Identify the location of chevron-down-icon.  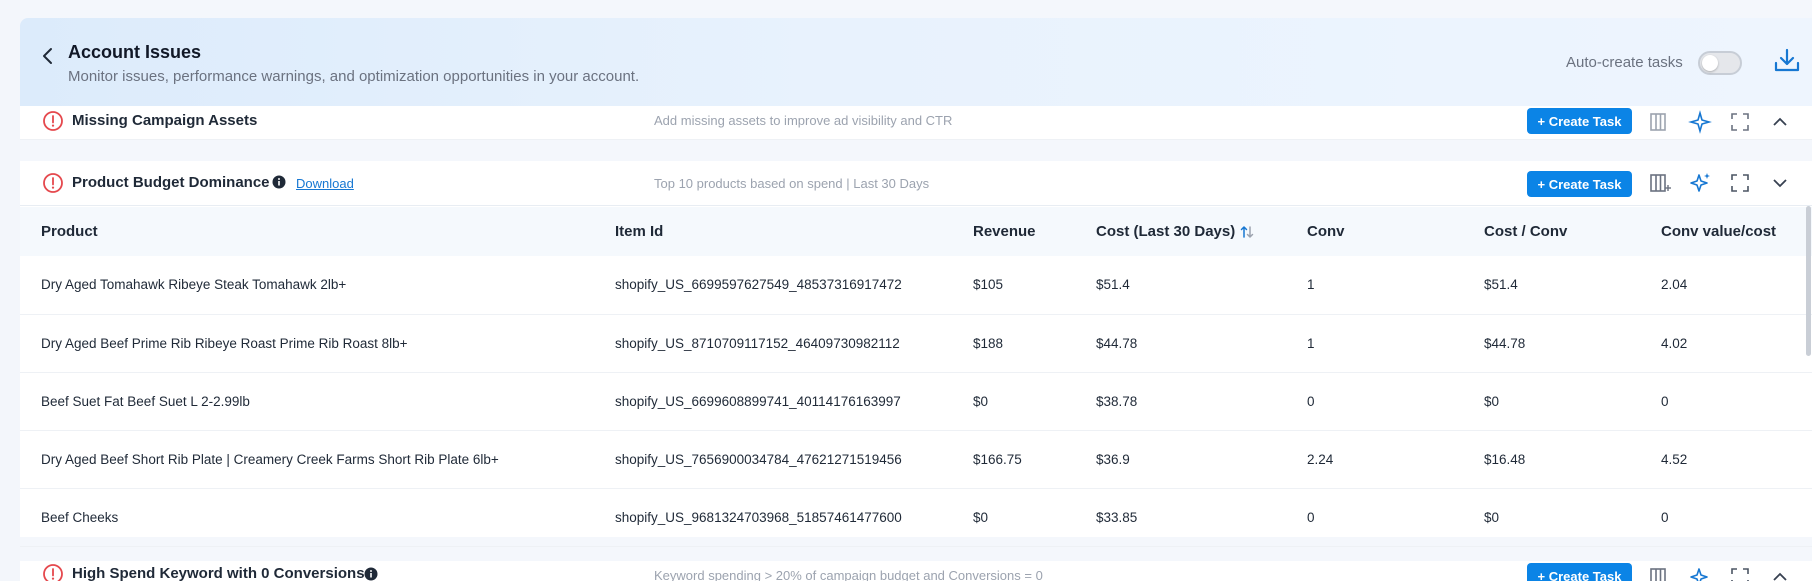
(1780, 183).